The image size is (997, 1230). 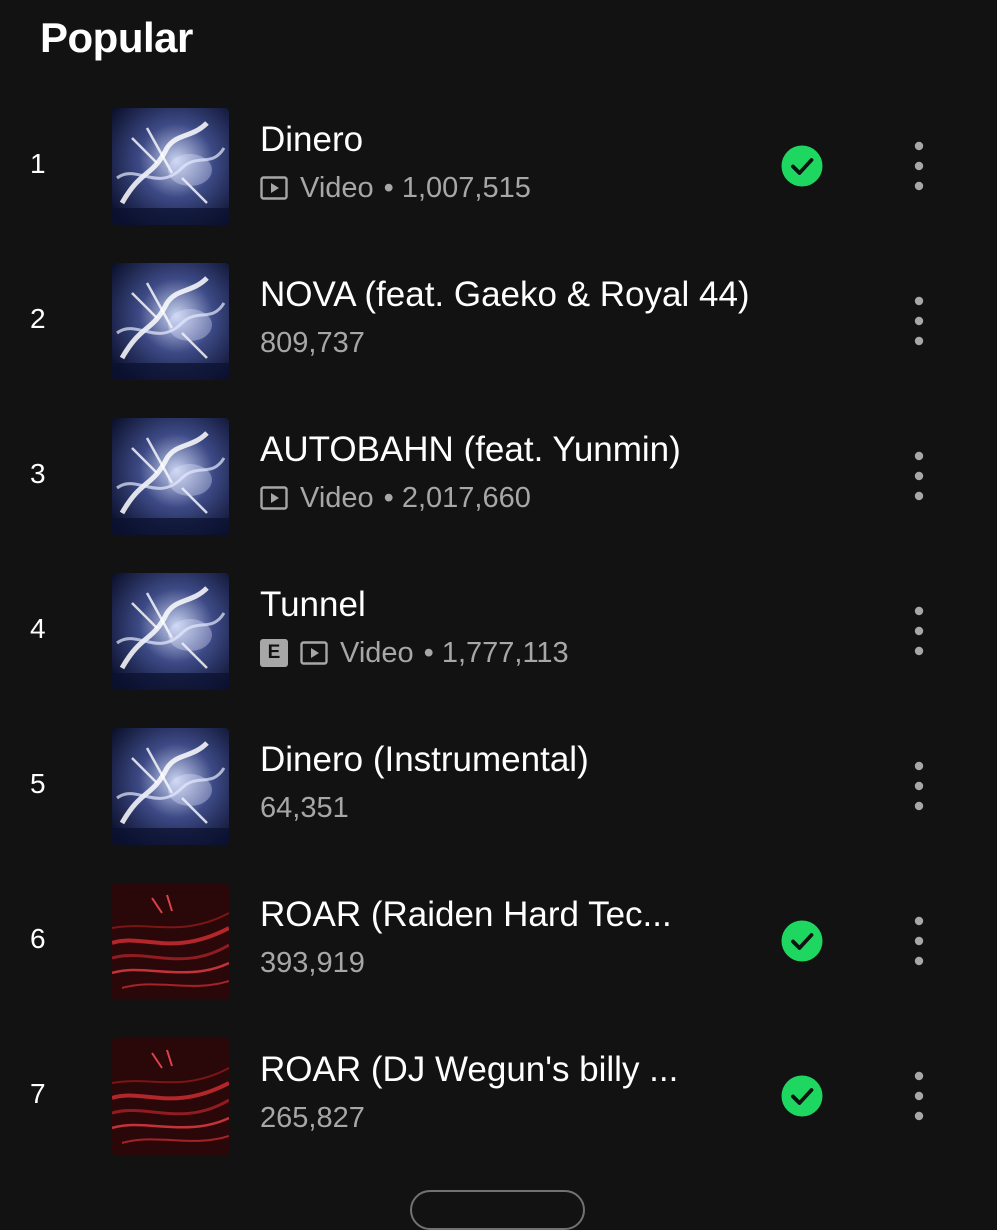 I want to click on track-title: Tunnel, so click(x=313, y=604).